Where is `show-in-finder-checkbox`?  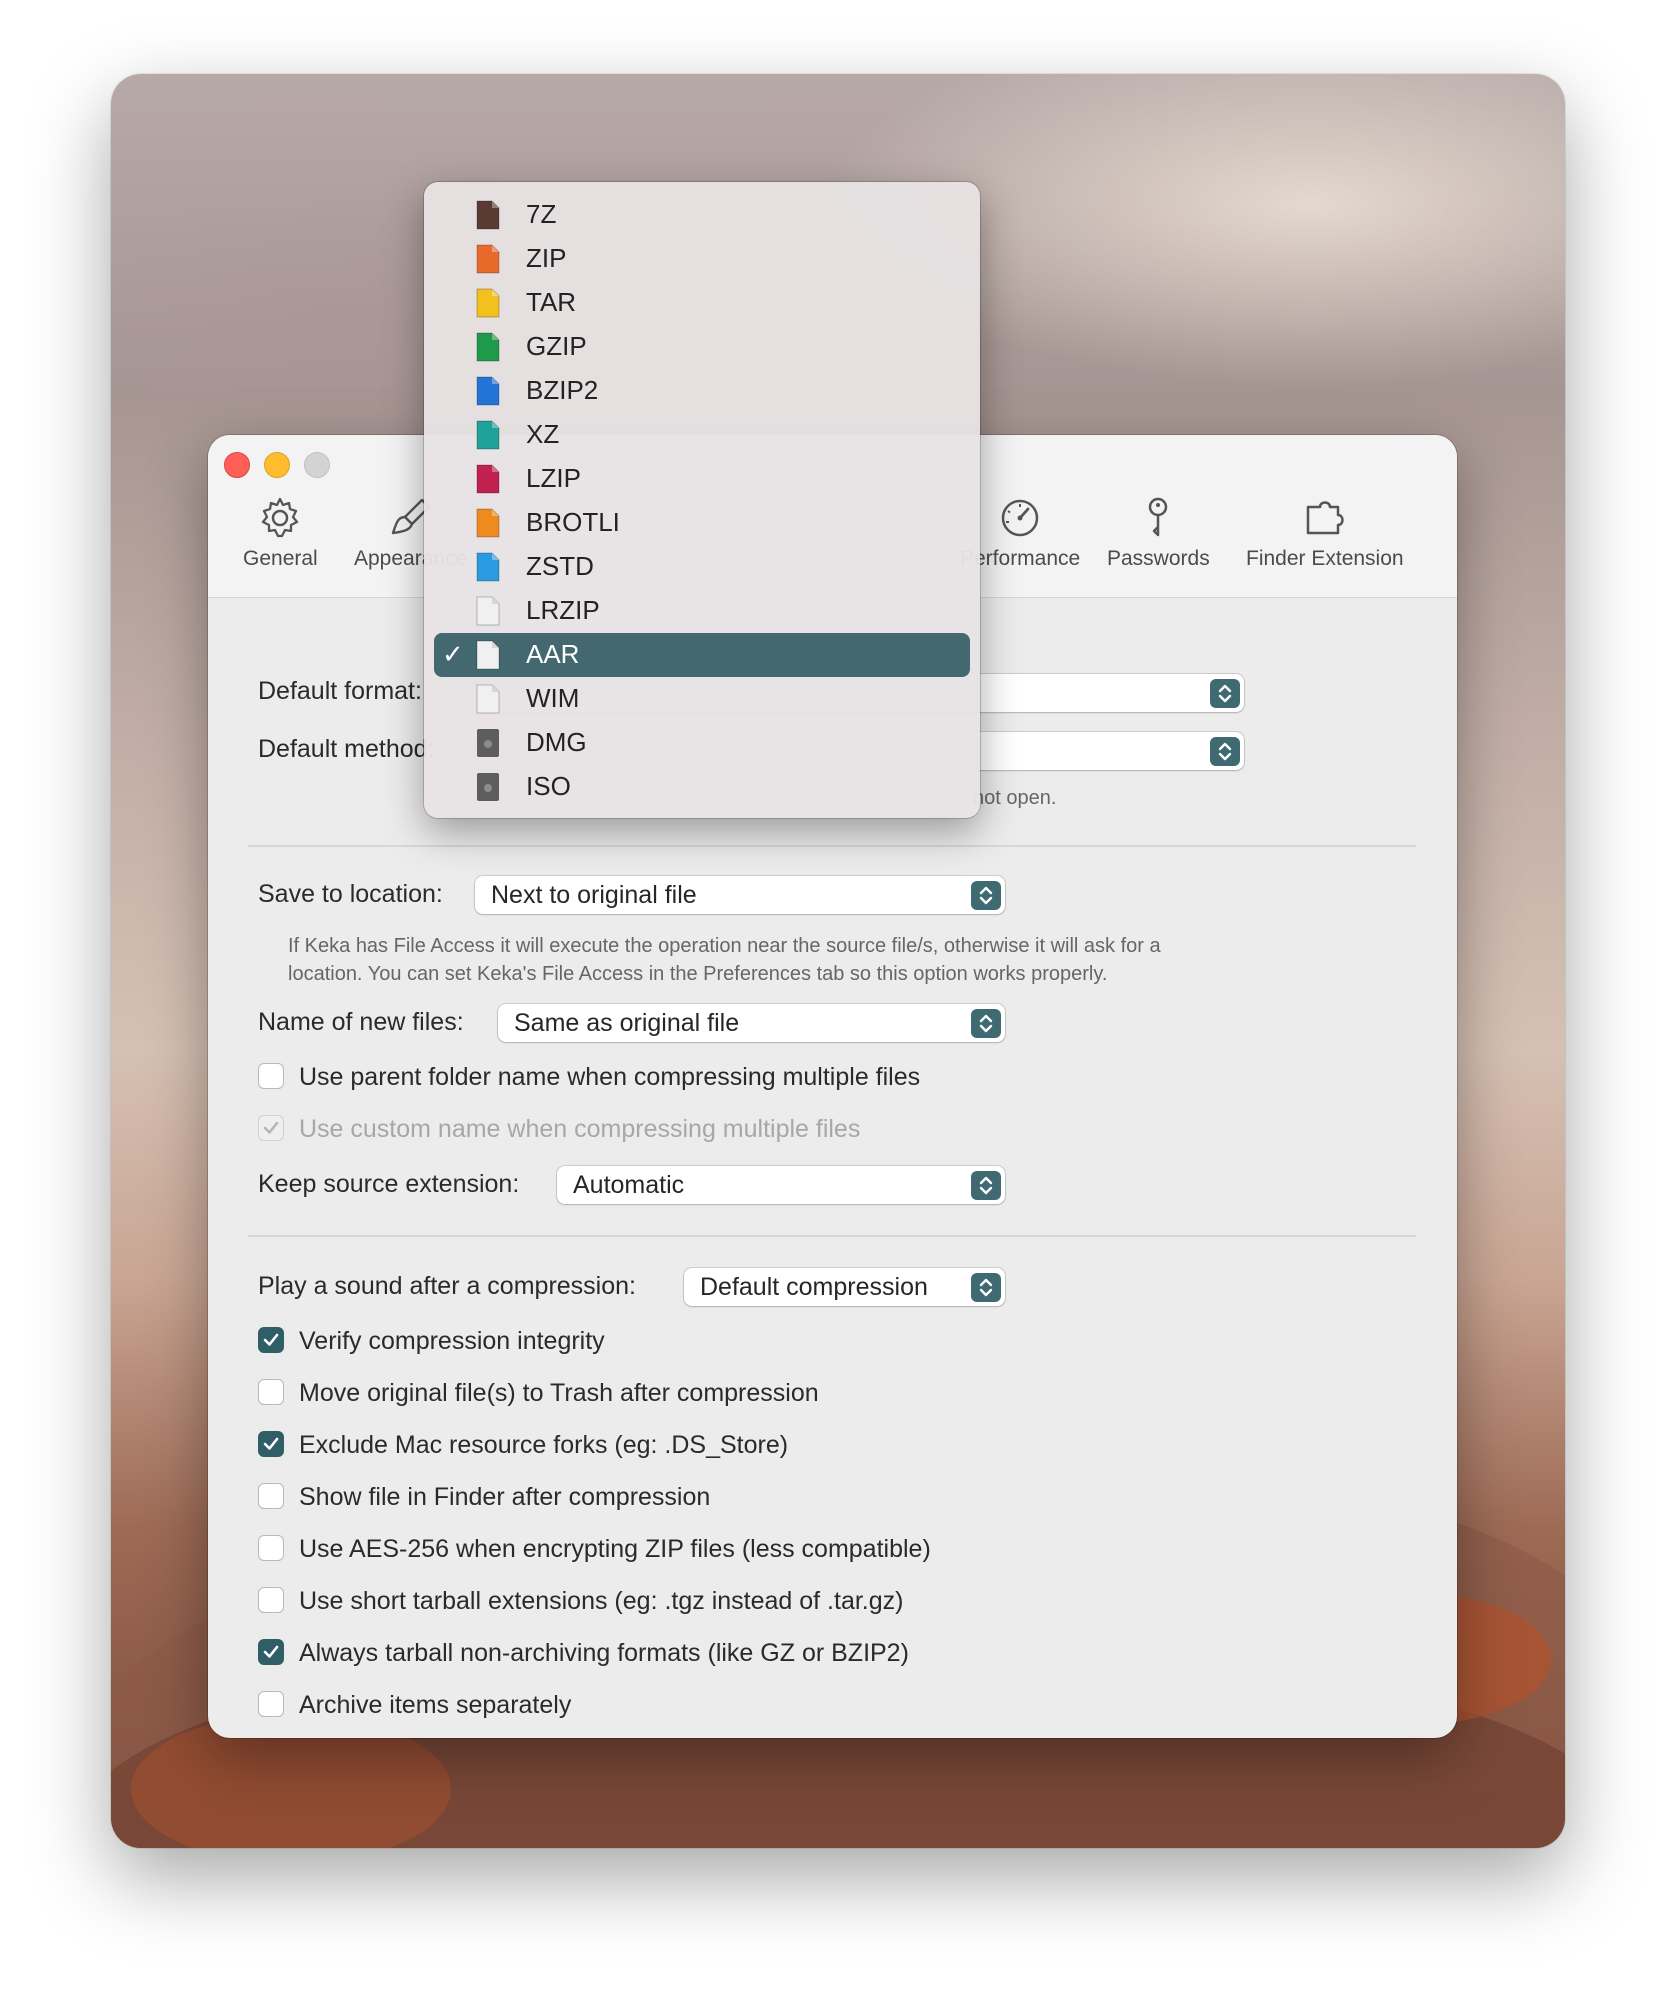
show-in-finder-checkbox is located at coordinates (271, 1496).